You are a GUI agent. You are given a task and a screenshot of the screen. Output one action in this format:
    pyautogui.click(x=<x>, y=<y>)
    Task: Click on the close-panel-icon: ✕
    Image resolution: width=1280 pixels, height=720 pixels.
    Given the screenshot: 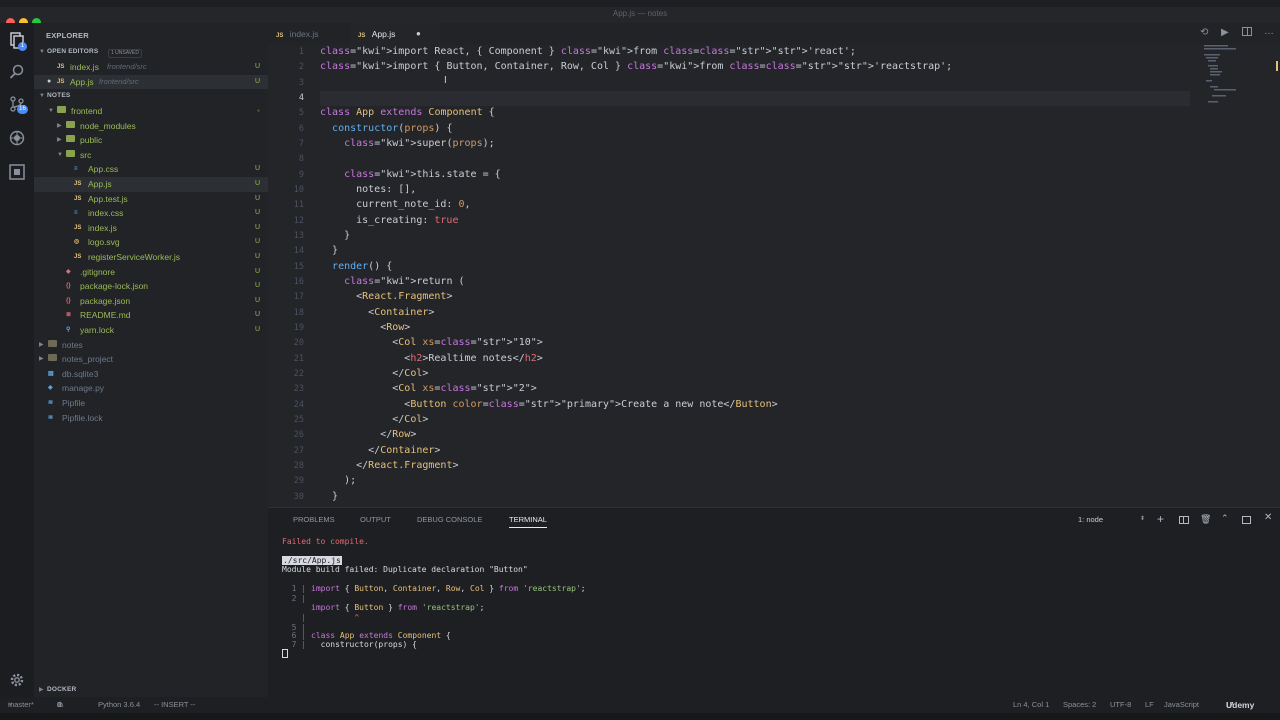 What is the action you would take?
    pyautogui.click(x=1268, y=517)
    